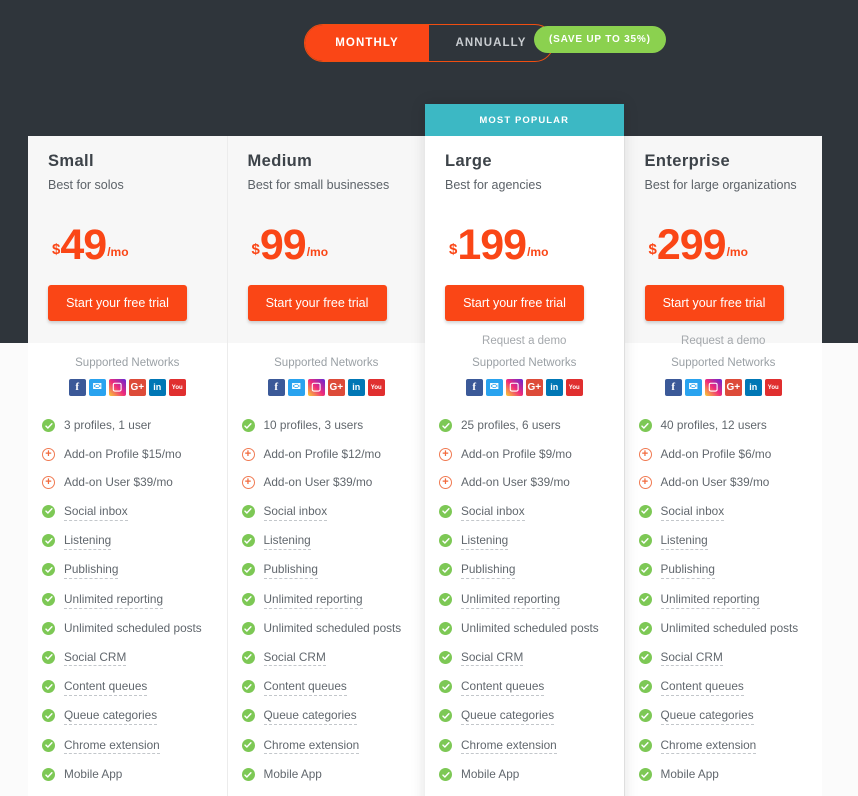 Image resolution: width=858 pixels, height=796 pixels. I want to click on plan-price: $99/mo, so click(329, 239).